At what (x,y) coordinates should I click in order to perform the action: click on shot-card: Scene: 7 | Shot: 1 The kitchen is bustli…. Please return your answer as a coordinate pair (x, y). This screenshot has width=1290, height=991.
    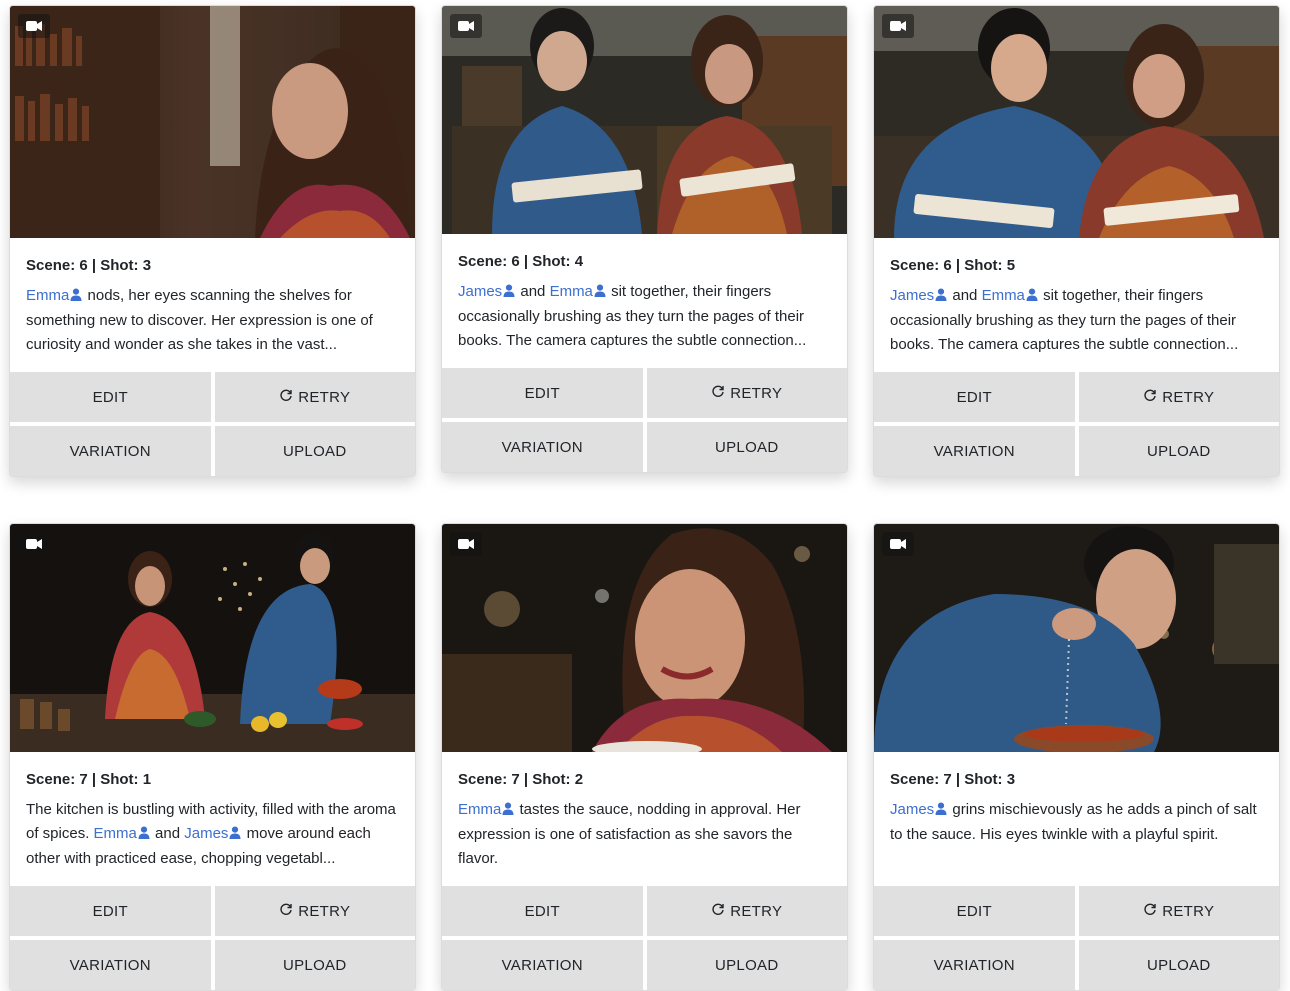
    Looking at the image, I should click on (212, 757).